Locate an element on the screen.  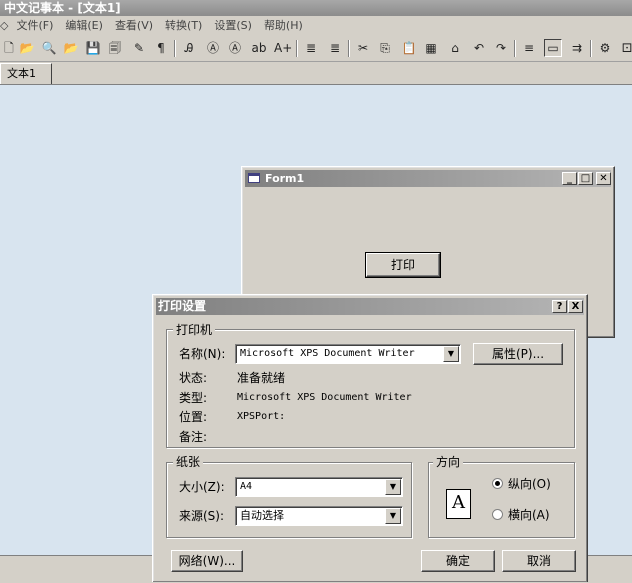
dialog-title: 打印设置 is located at coordinates (182, 306).